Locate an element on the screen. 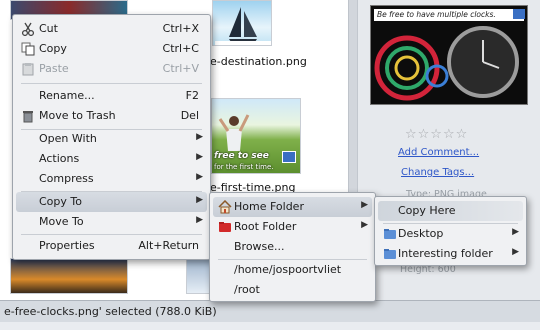 This screenshot has width=540, height=330. menu-item-copy-here: Copy Here is located at coordinates (450, 211).